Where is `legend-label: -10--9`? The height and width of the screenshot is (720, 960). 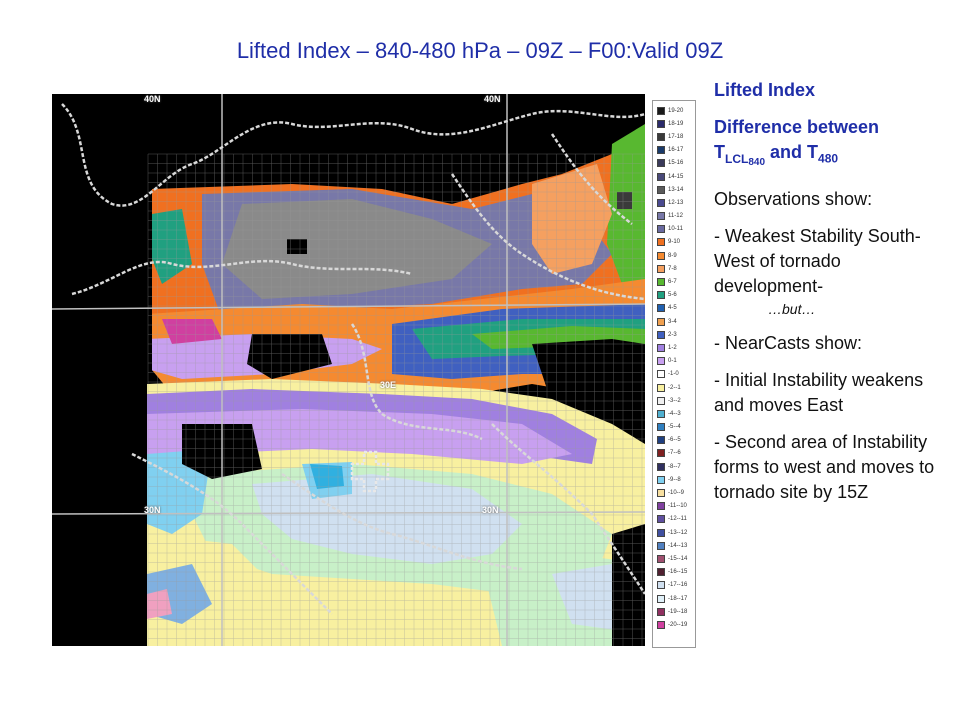 legend-label: -10--9 is located at coordinates (676, 493).